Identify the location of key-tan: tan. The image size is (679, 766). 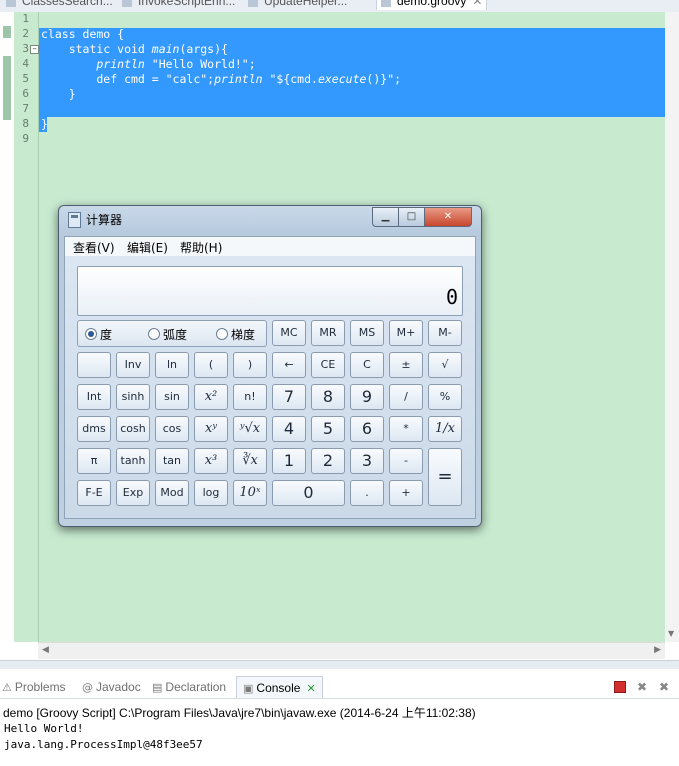
(172, 461).